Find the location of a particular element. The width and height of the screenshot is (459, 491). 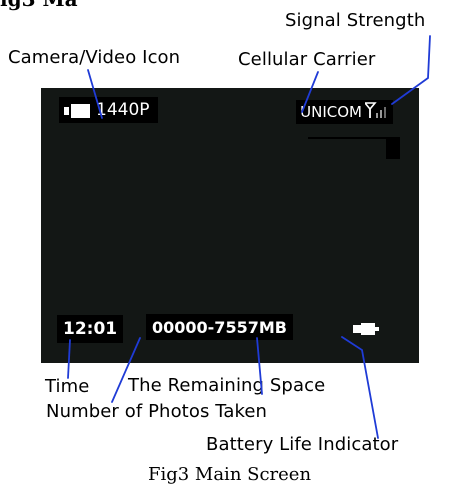

callout-remaining-space: The Remaining Space is located at coordinates (227, 385).